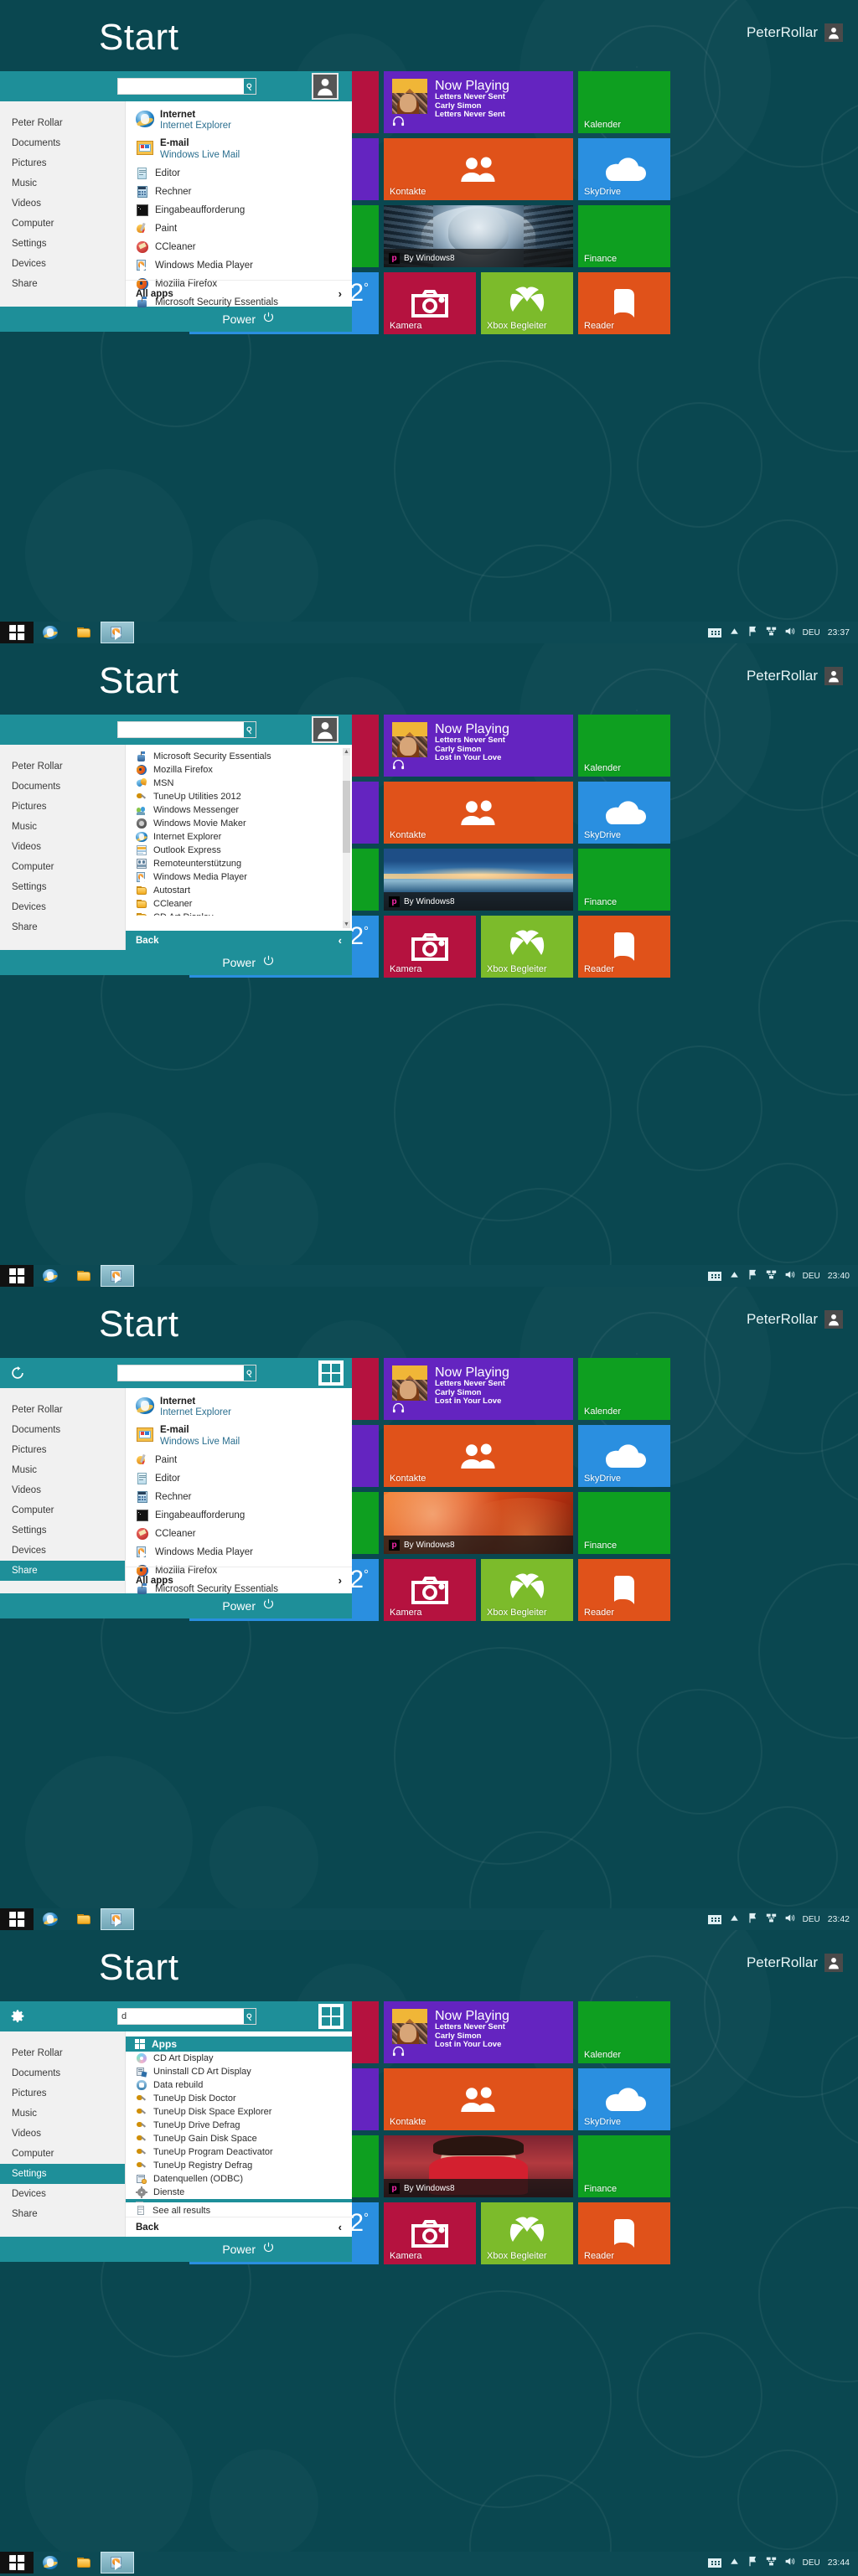 The image size is (858, 2576). I want to click on program-item: Eingabeaufforderung, so click(239, 1515).